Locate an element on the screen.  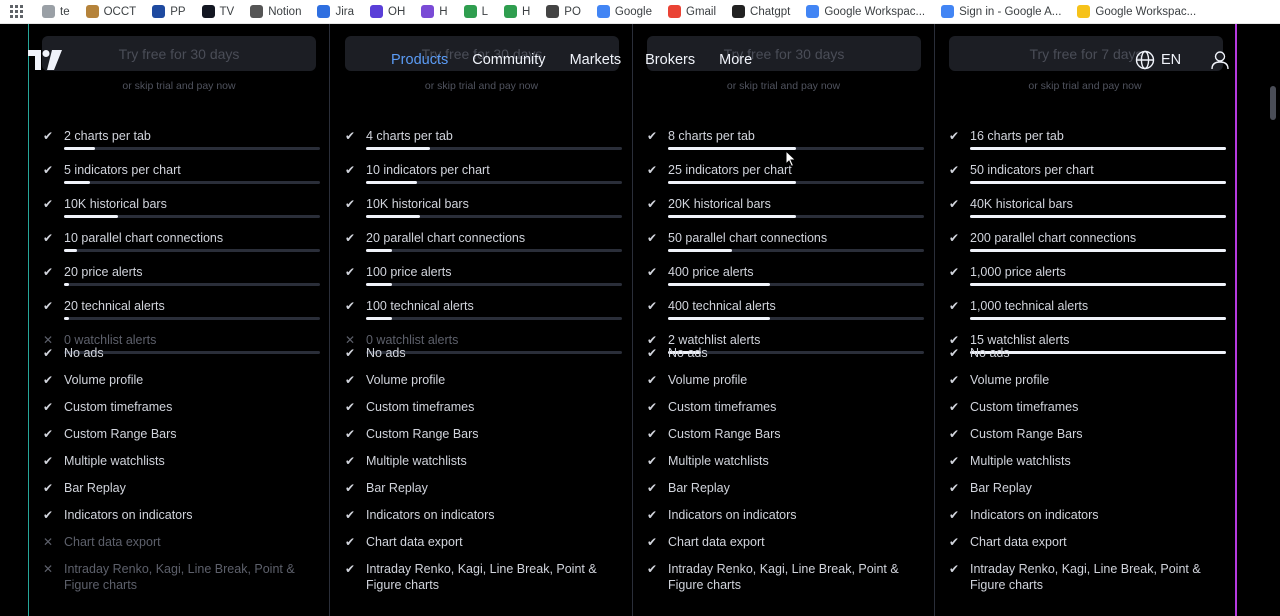
nav-markets: Markets is located at coordinates (596, 60).